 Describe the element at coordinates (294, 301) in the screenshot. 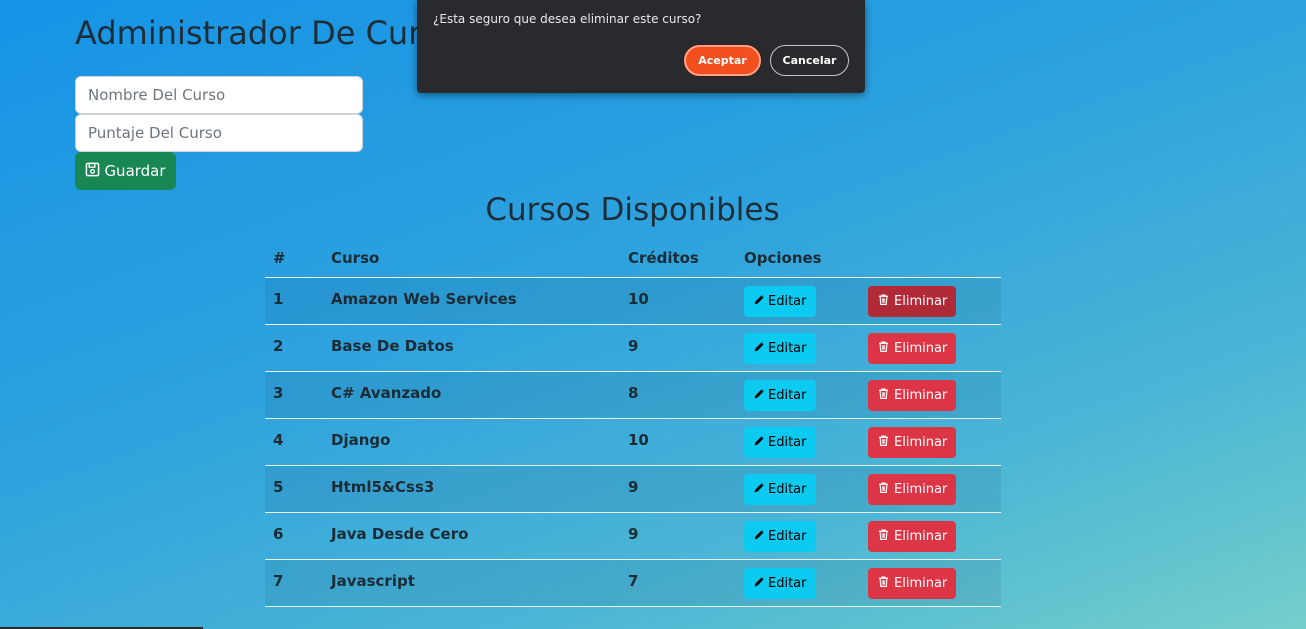

I see `row-number: 1` at that location.